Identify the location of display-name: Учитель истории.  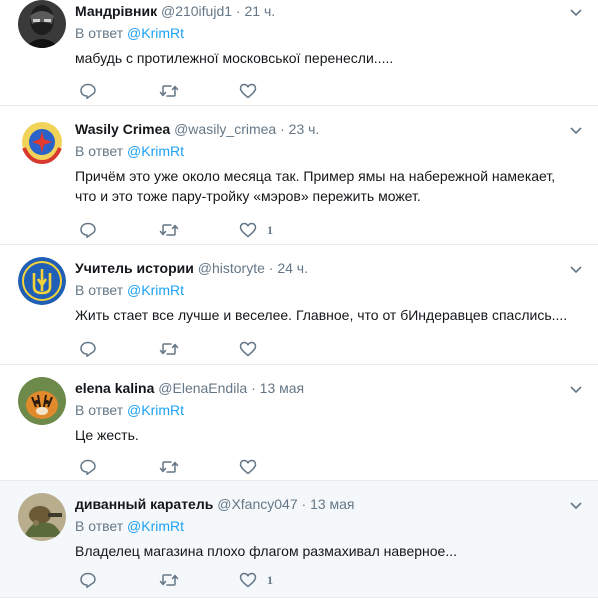
(134, 268).